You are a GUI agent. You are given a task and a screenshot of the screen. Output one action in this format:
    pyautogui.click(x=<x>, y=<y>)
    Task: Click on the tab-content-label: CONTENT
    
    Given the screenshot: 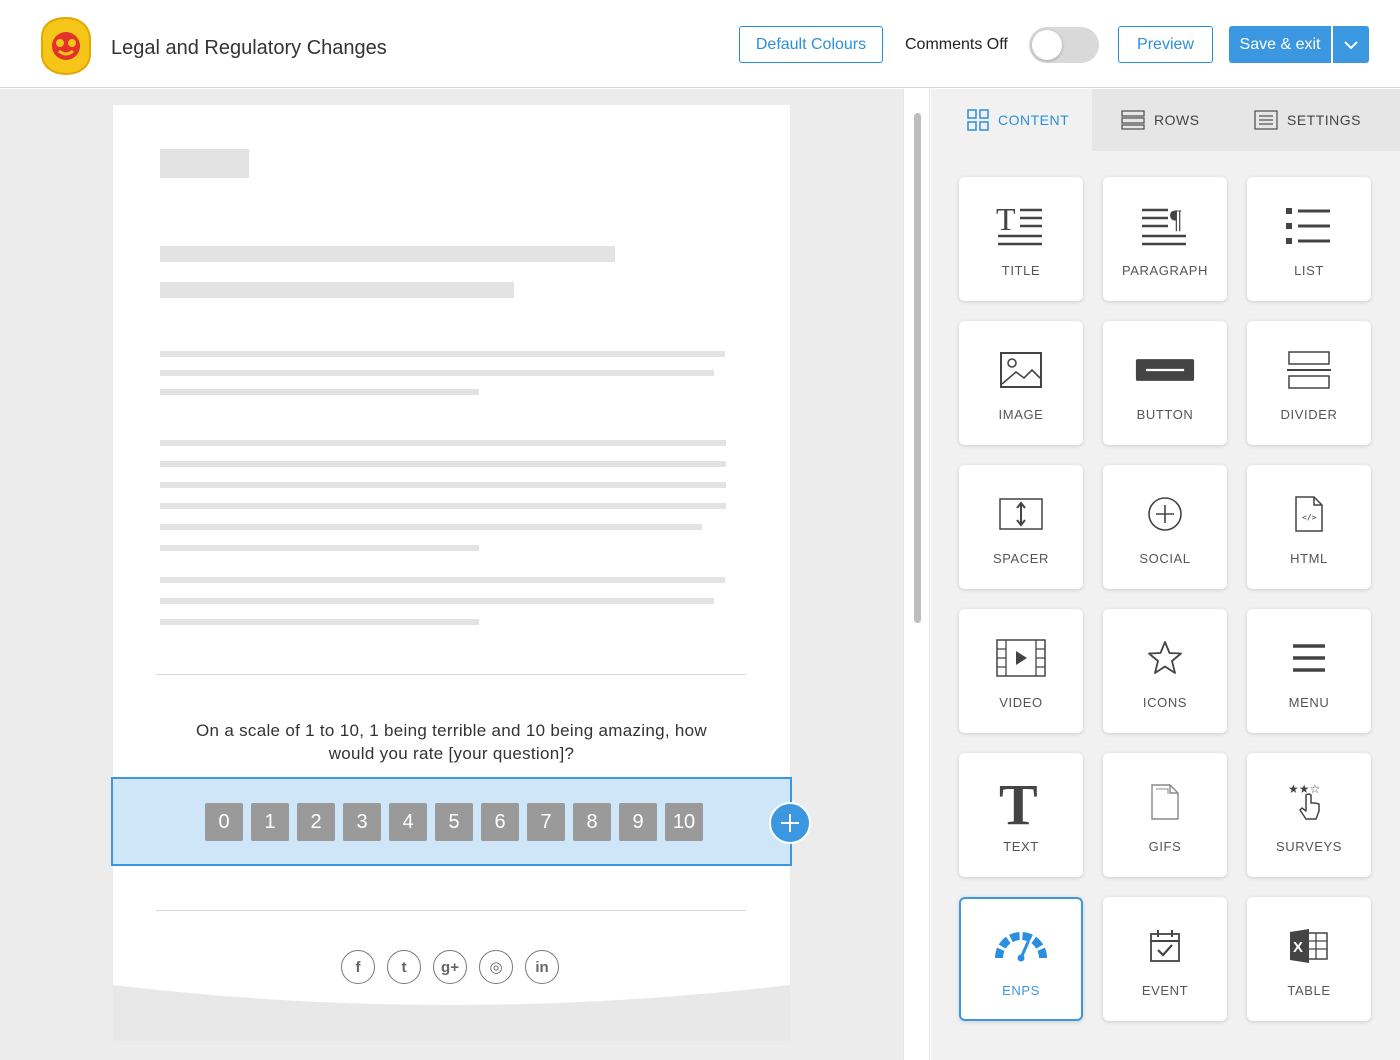 What is the action you would take?
    pyautogui.click(x=1034, y=120)
    